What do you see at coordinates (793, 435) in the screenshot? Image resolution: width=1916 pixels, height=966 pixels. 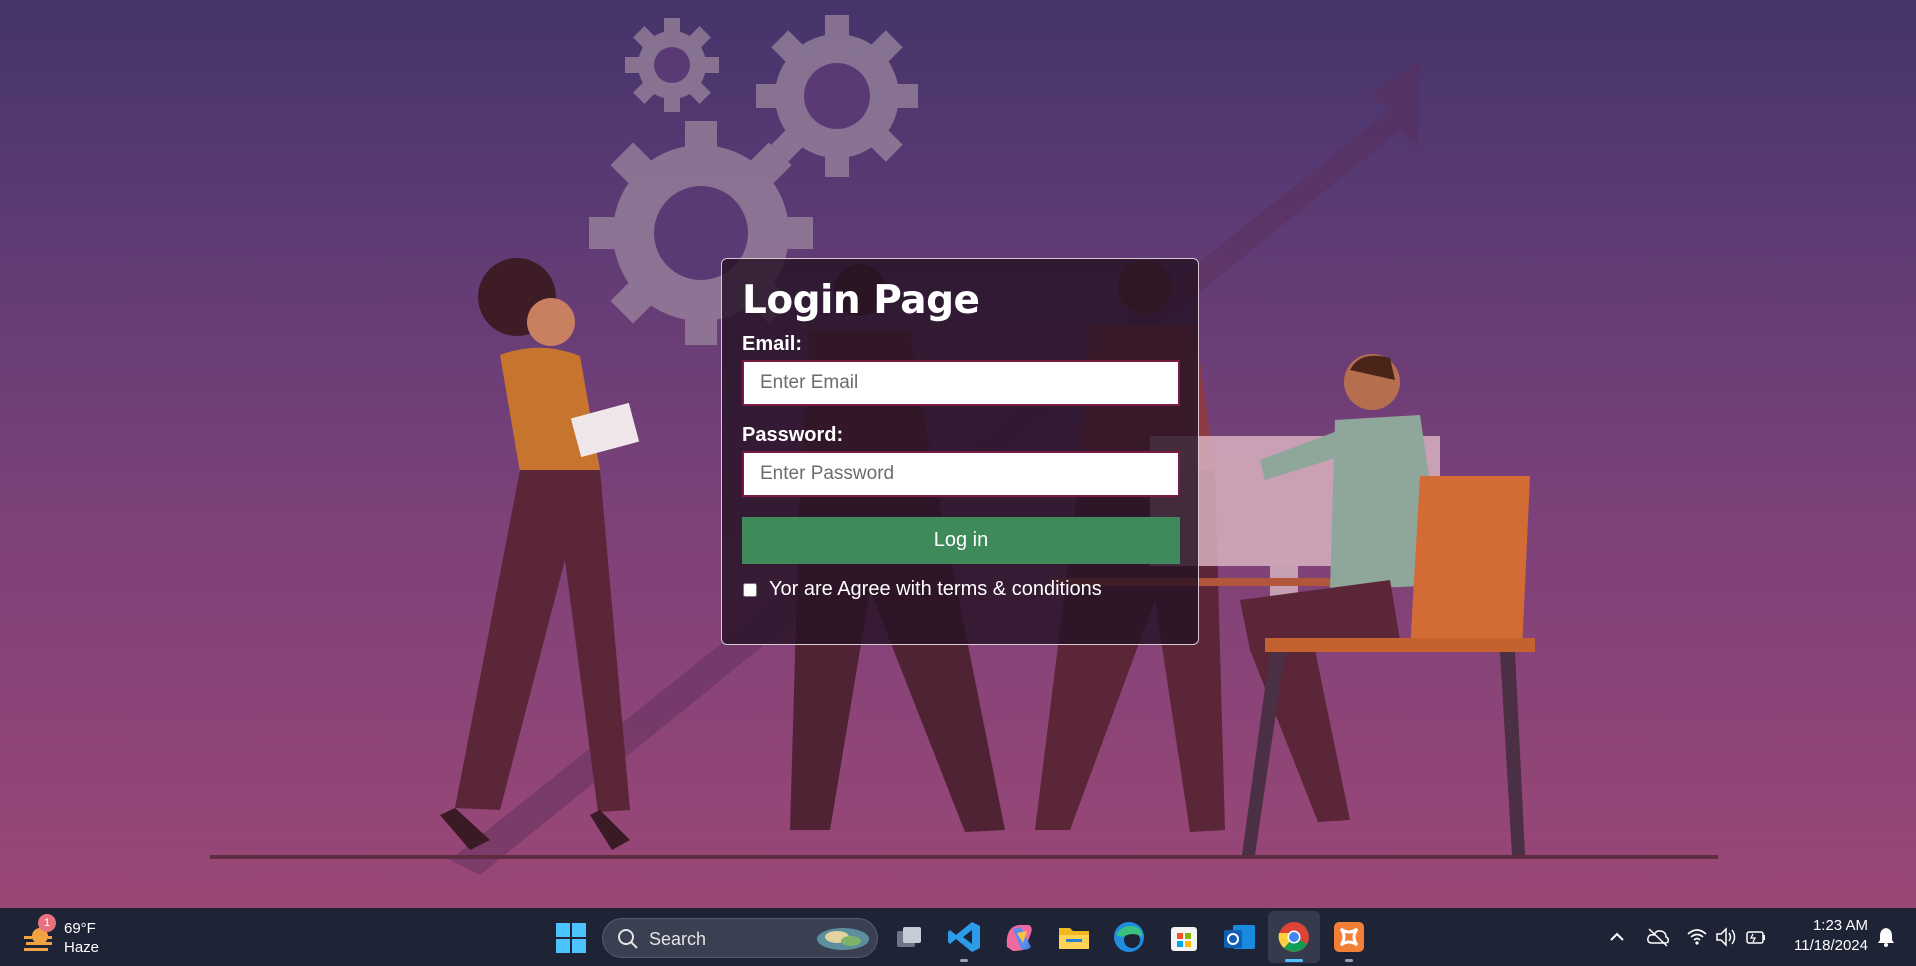 I see `password-label: Password:` at bounding box center [793, 435].